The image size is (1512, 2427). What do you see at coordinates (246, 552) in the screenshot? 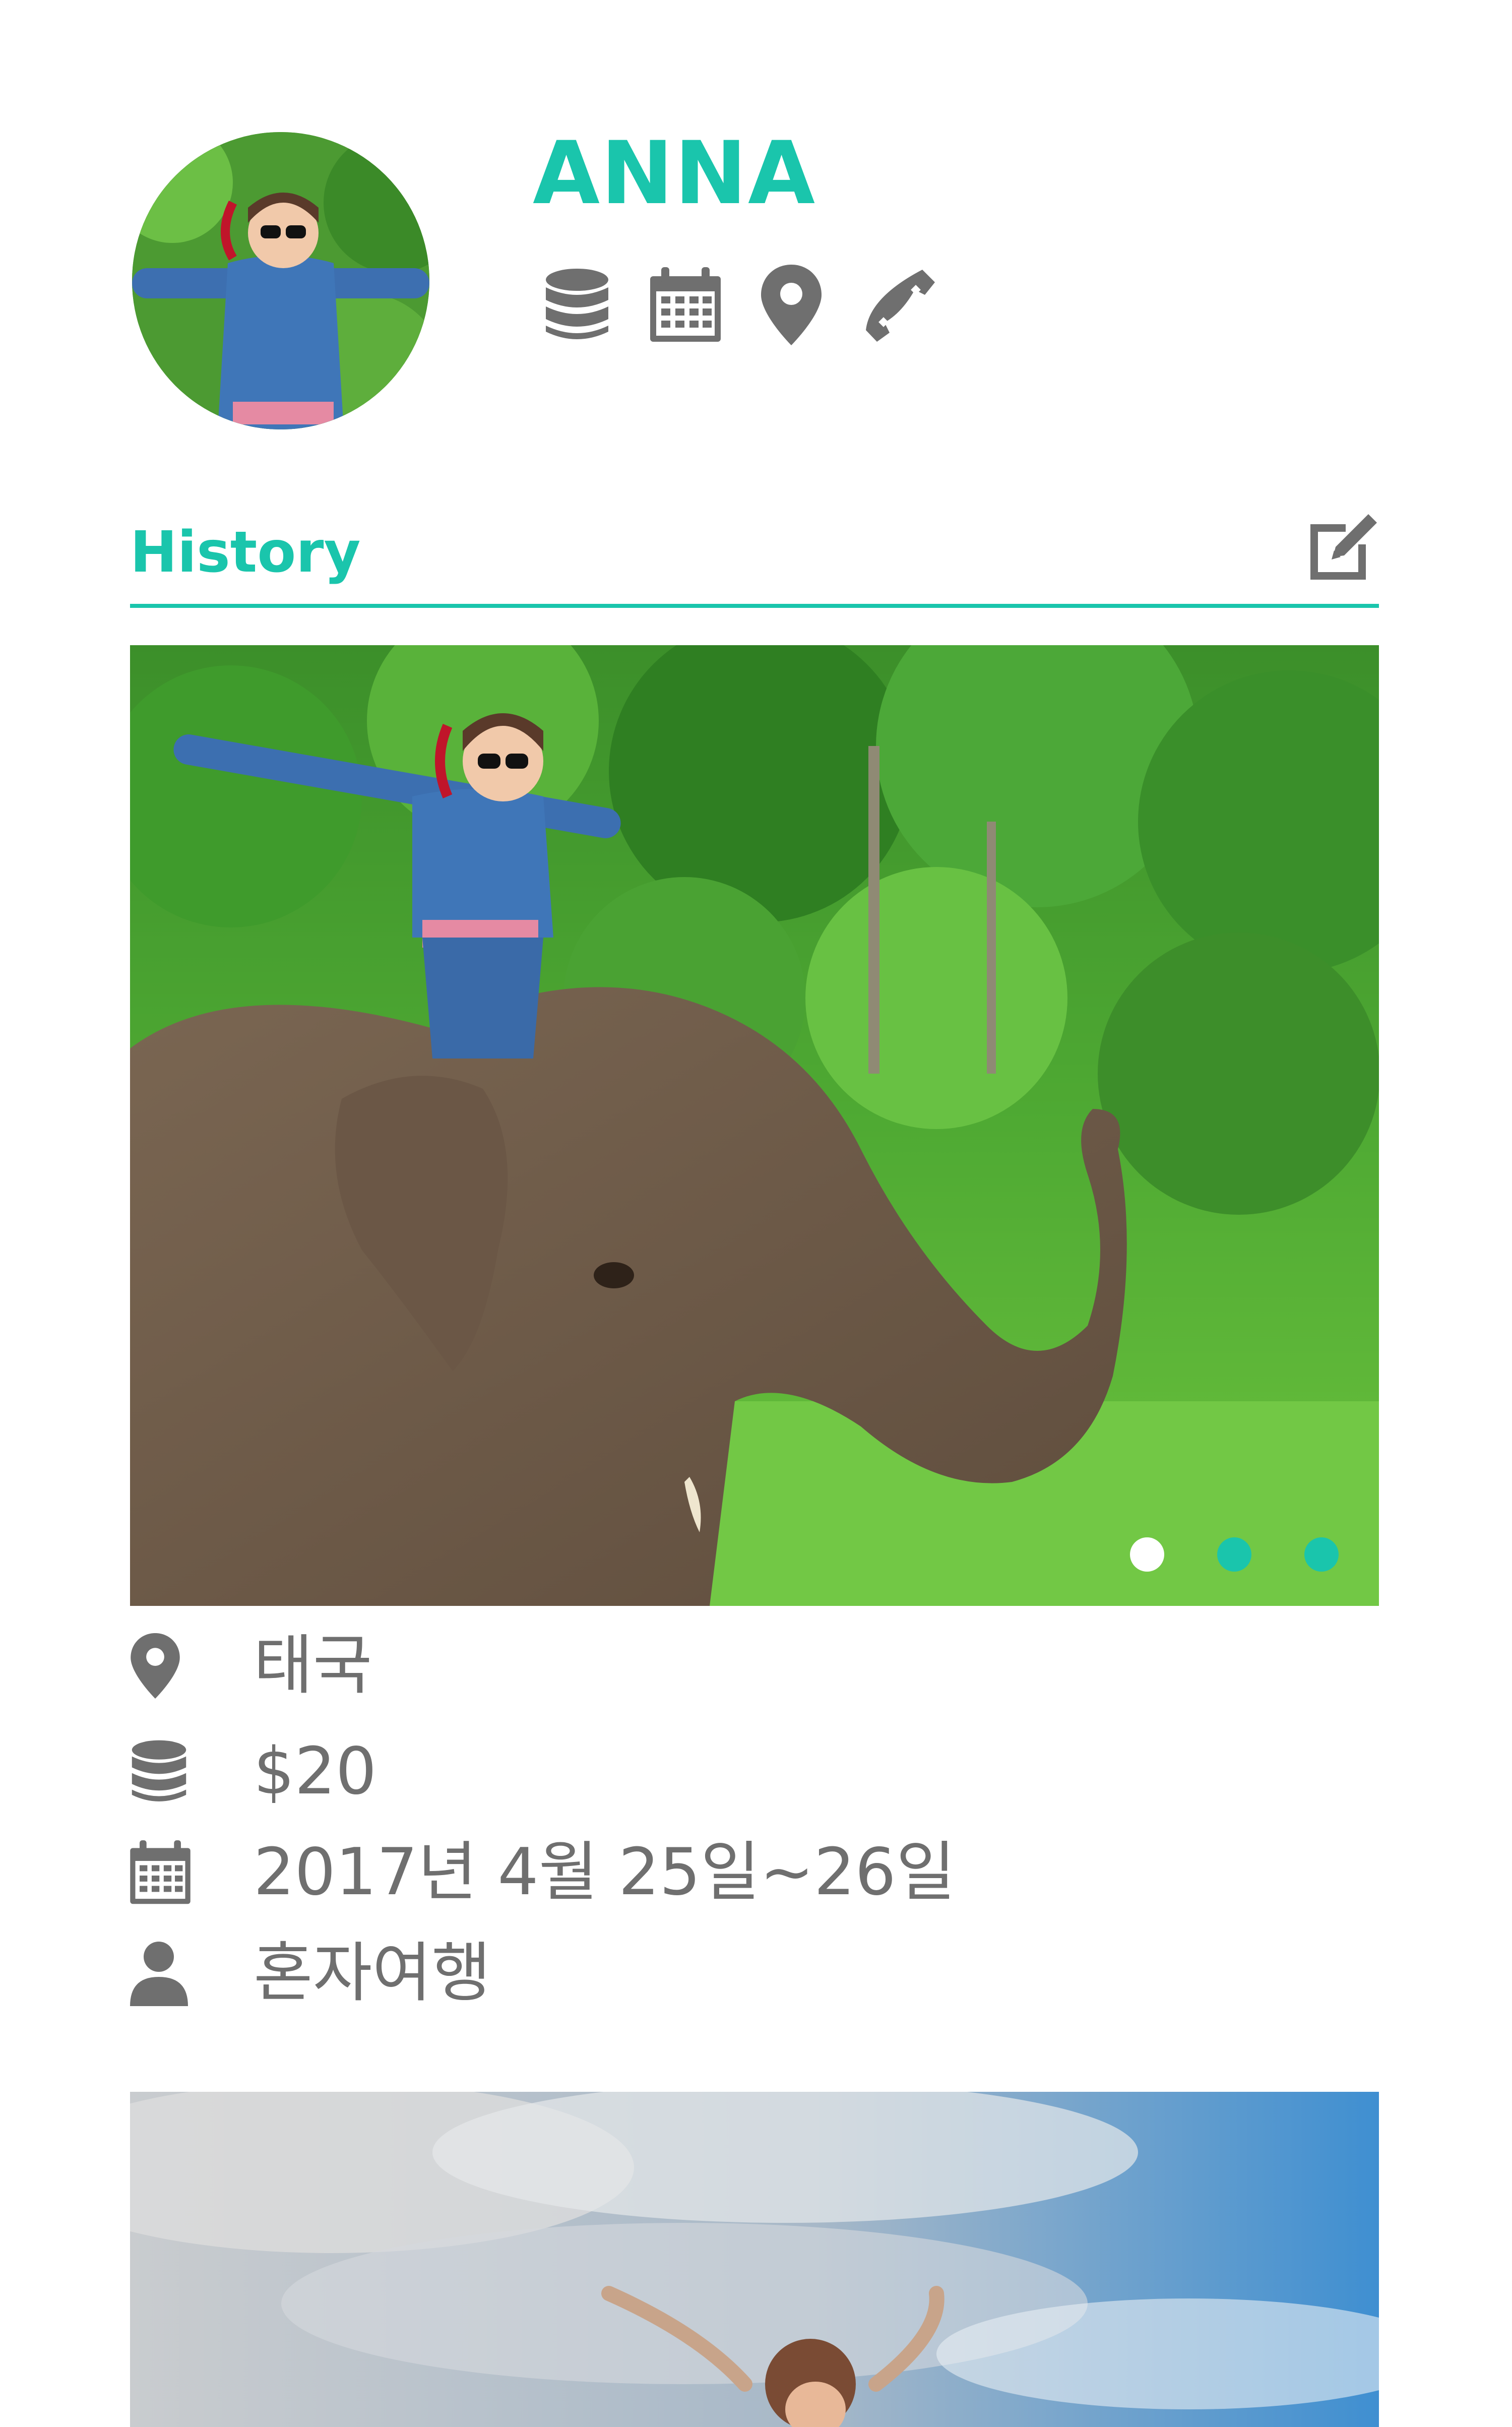
I see `history-title: History` at bounding box center [246, 552].